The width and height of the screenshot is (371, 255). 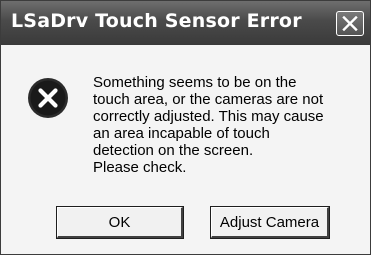 What do you see at coordinates (270, 222) in the screenshot?
I see `adjust-camera-button: Adjust Camera` at bounding box center [270, 222].